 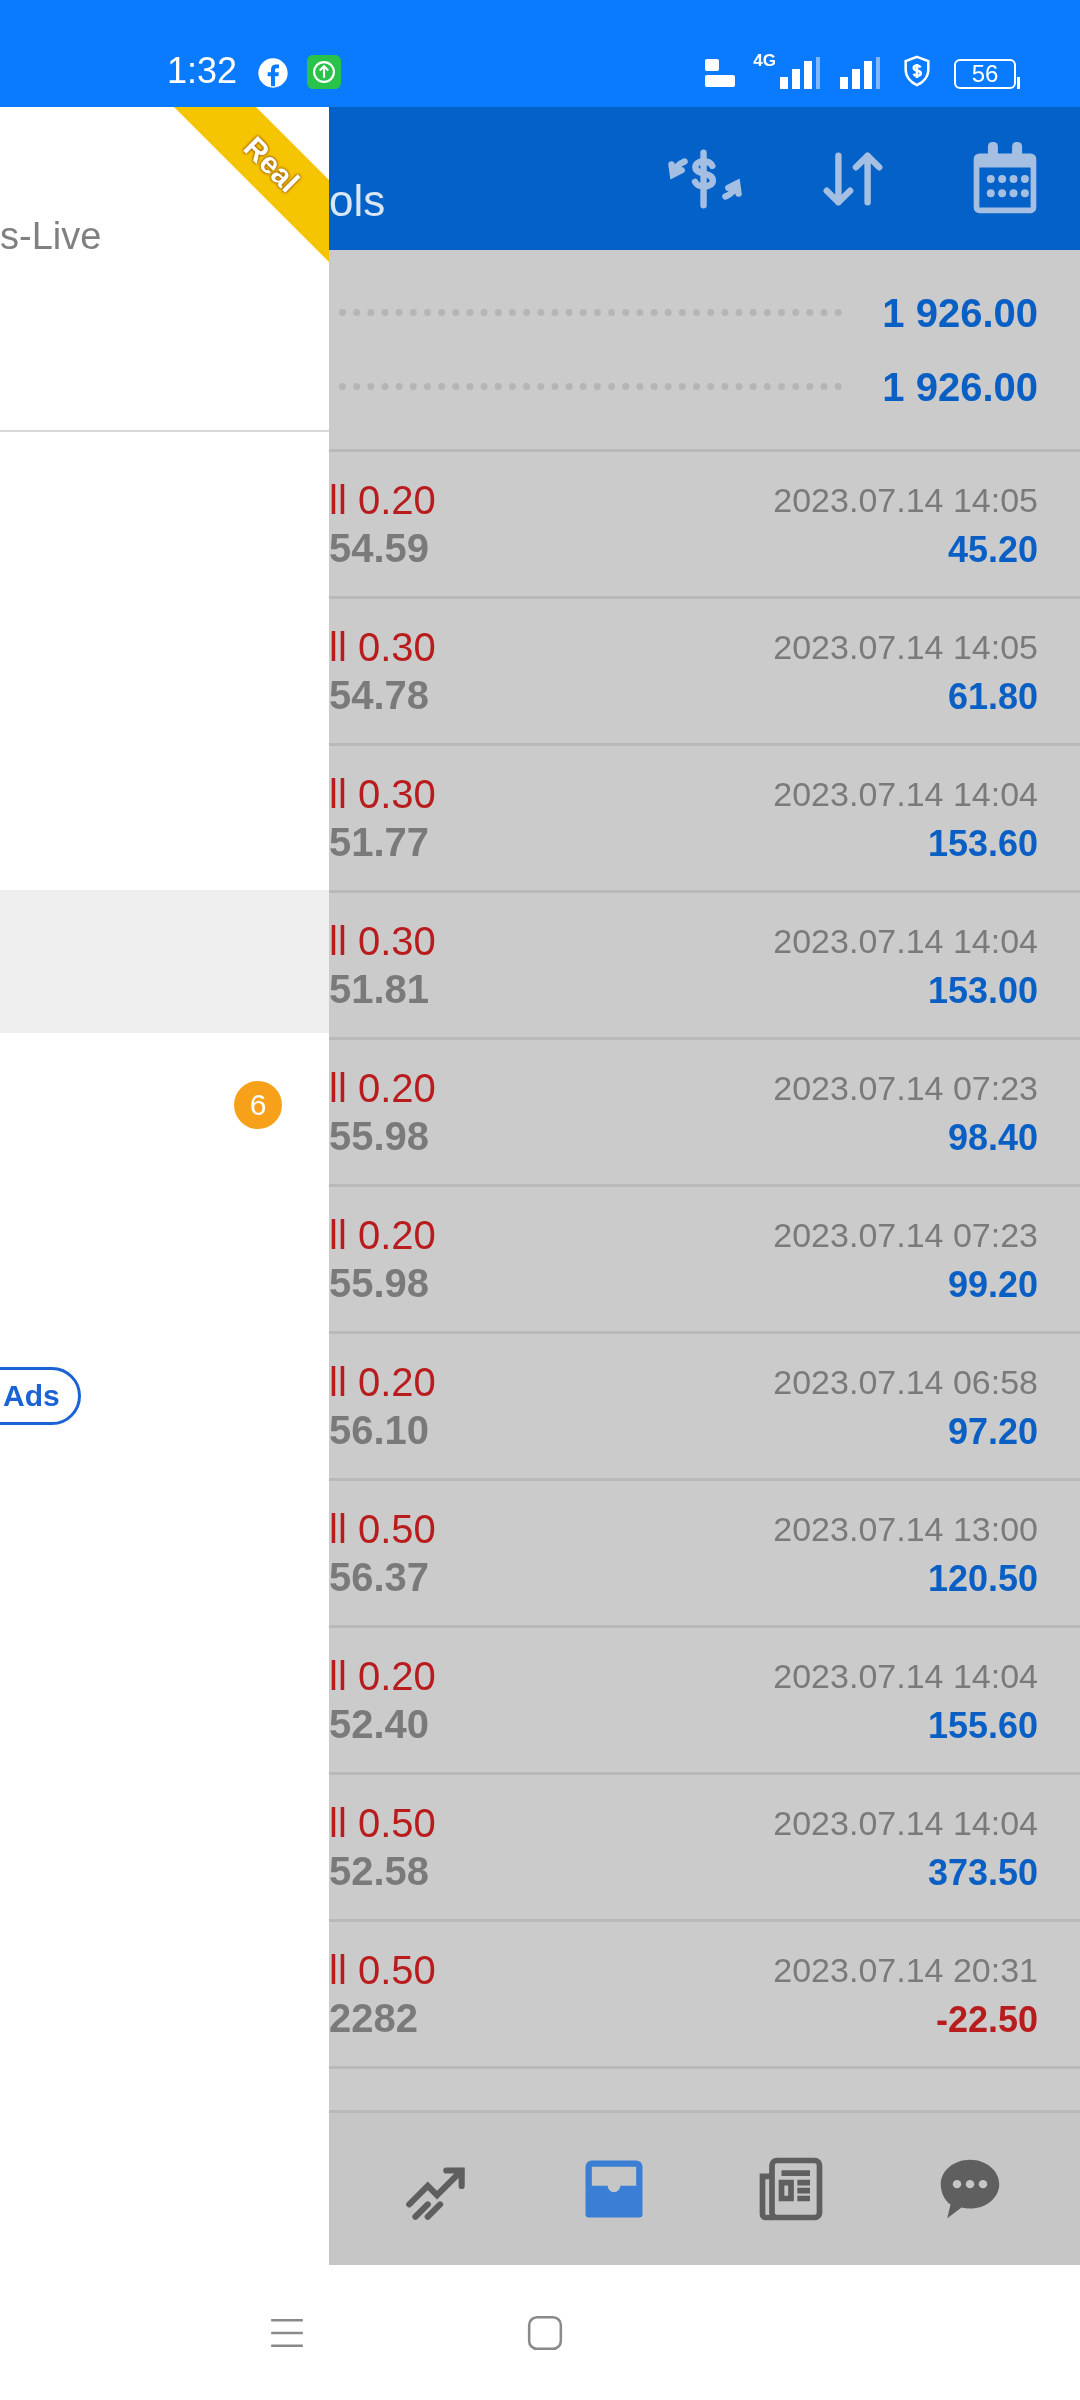 I want to click on order-profit: 97.20, so click(x=992, y=1432).